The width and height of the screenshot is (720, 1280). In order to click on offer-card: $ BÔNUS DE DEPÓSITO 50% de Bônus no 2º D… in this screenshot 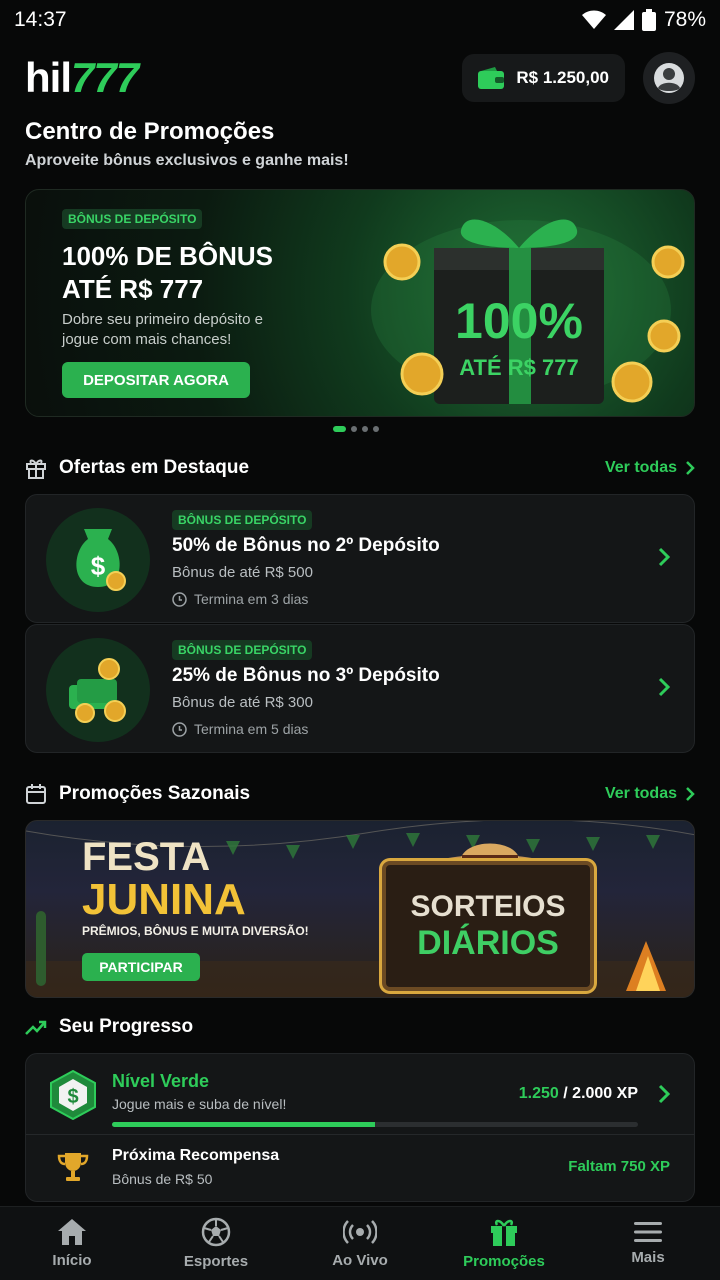, I will do `click(360, 558)`.